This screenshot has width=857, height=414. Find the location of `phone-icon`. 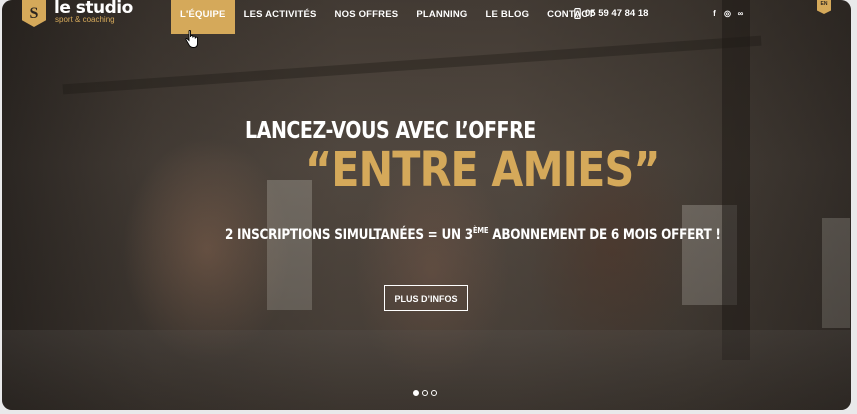

phone-icon is located at coordinates (577, 13).